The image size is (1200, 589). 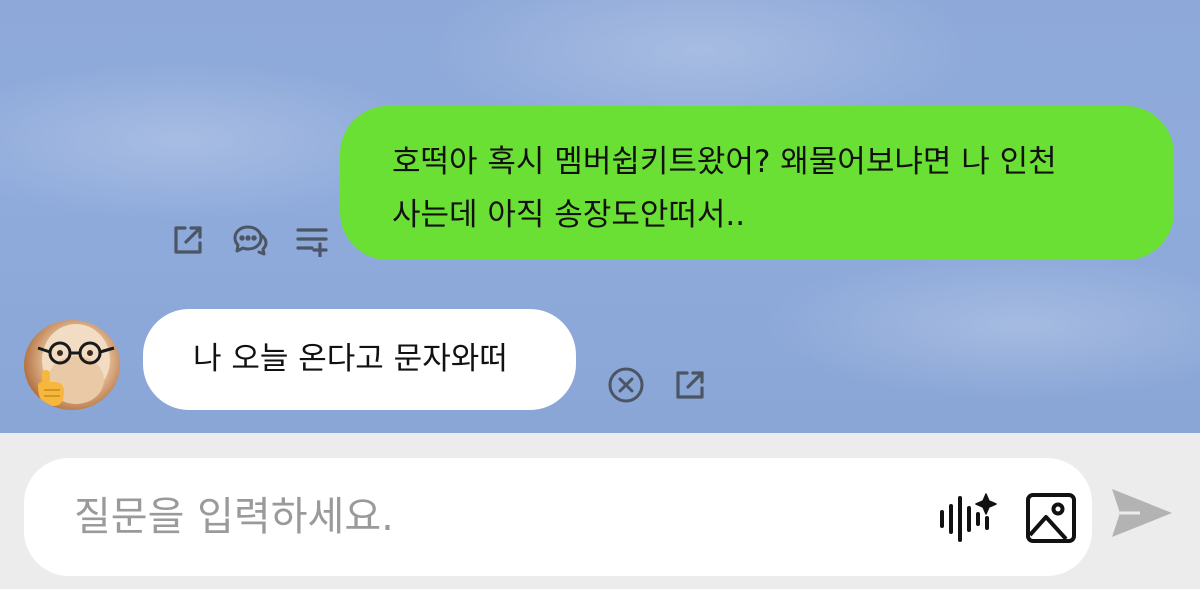 What do you see at coordinates (72, 365) in the screenshot?
I see `avatar` at bounding box center [72, 365].